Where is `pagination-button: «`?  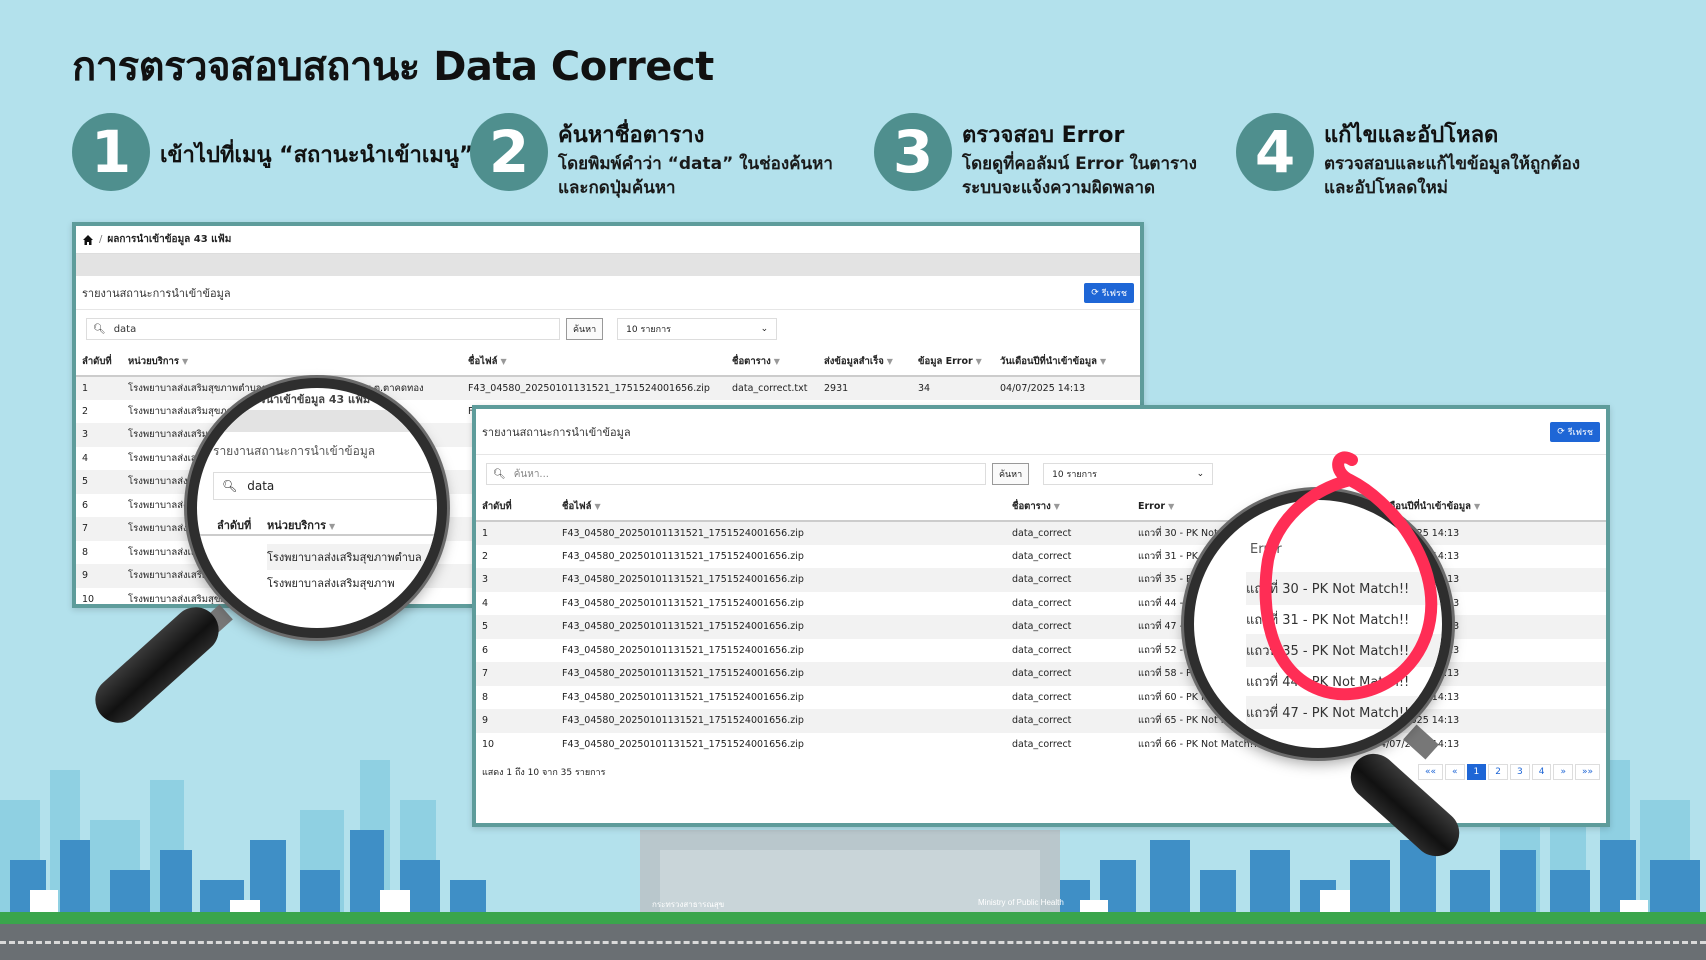 pagination-button: « is located at coordinates (1455, 772).